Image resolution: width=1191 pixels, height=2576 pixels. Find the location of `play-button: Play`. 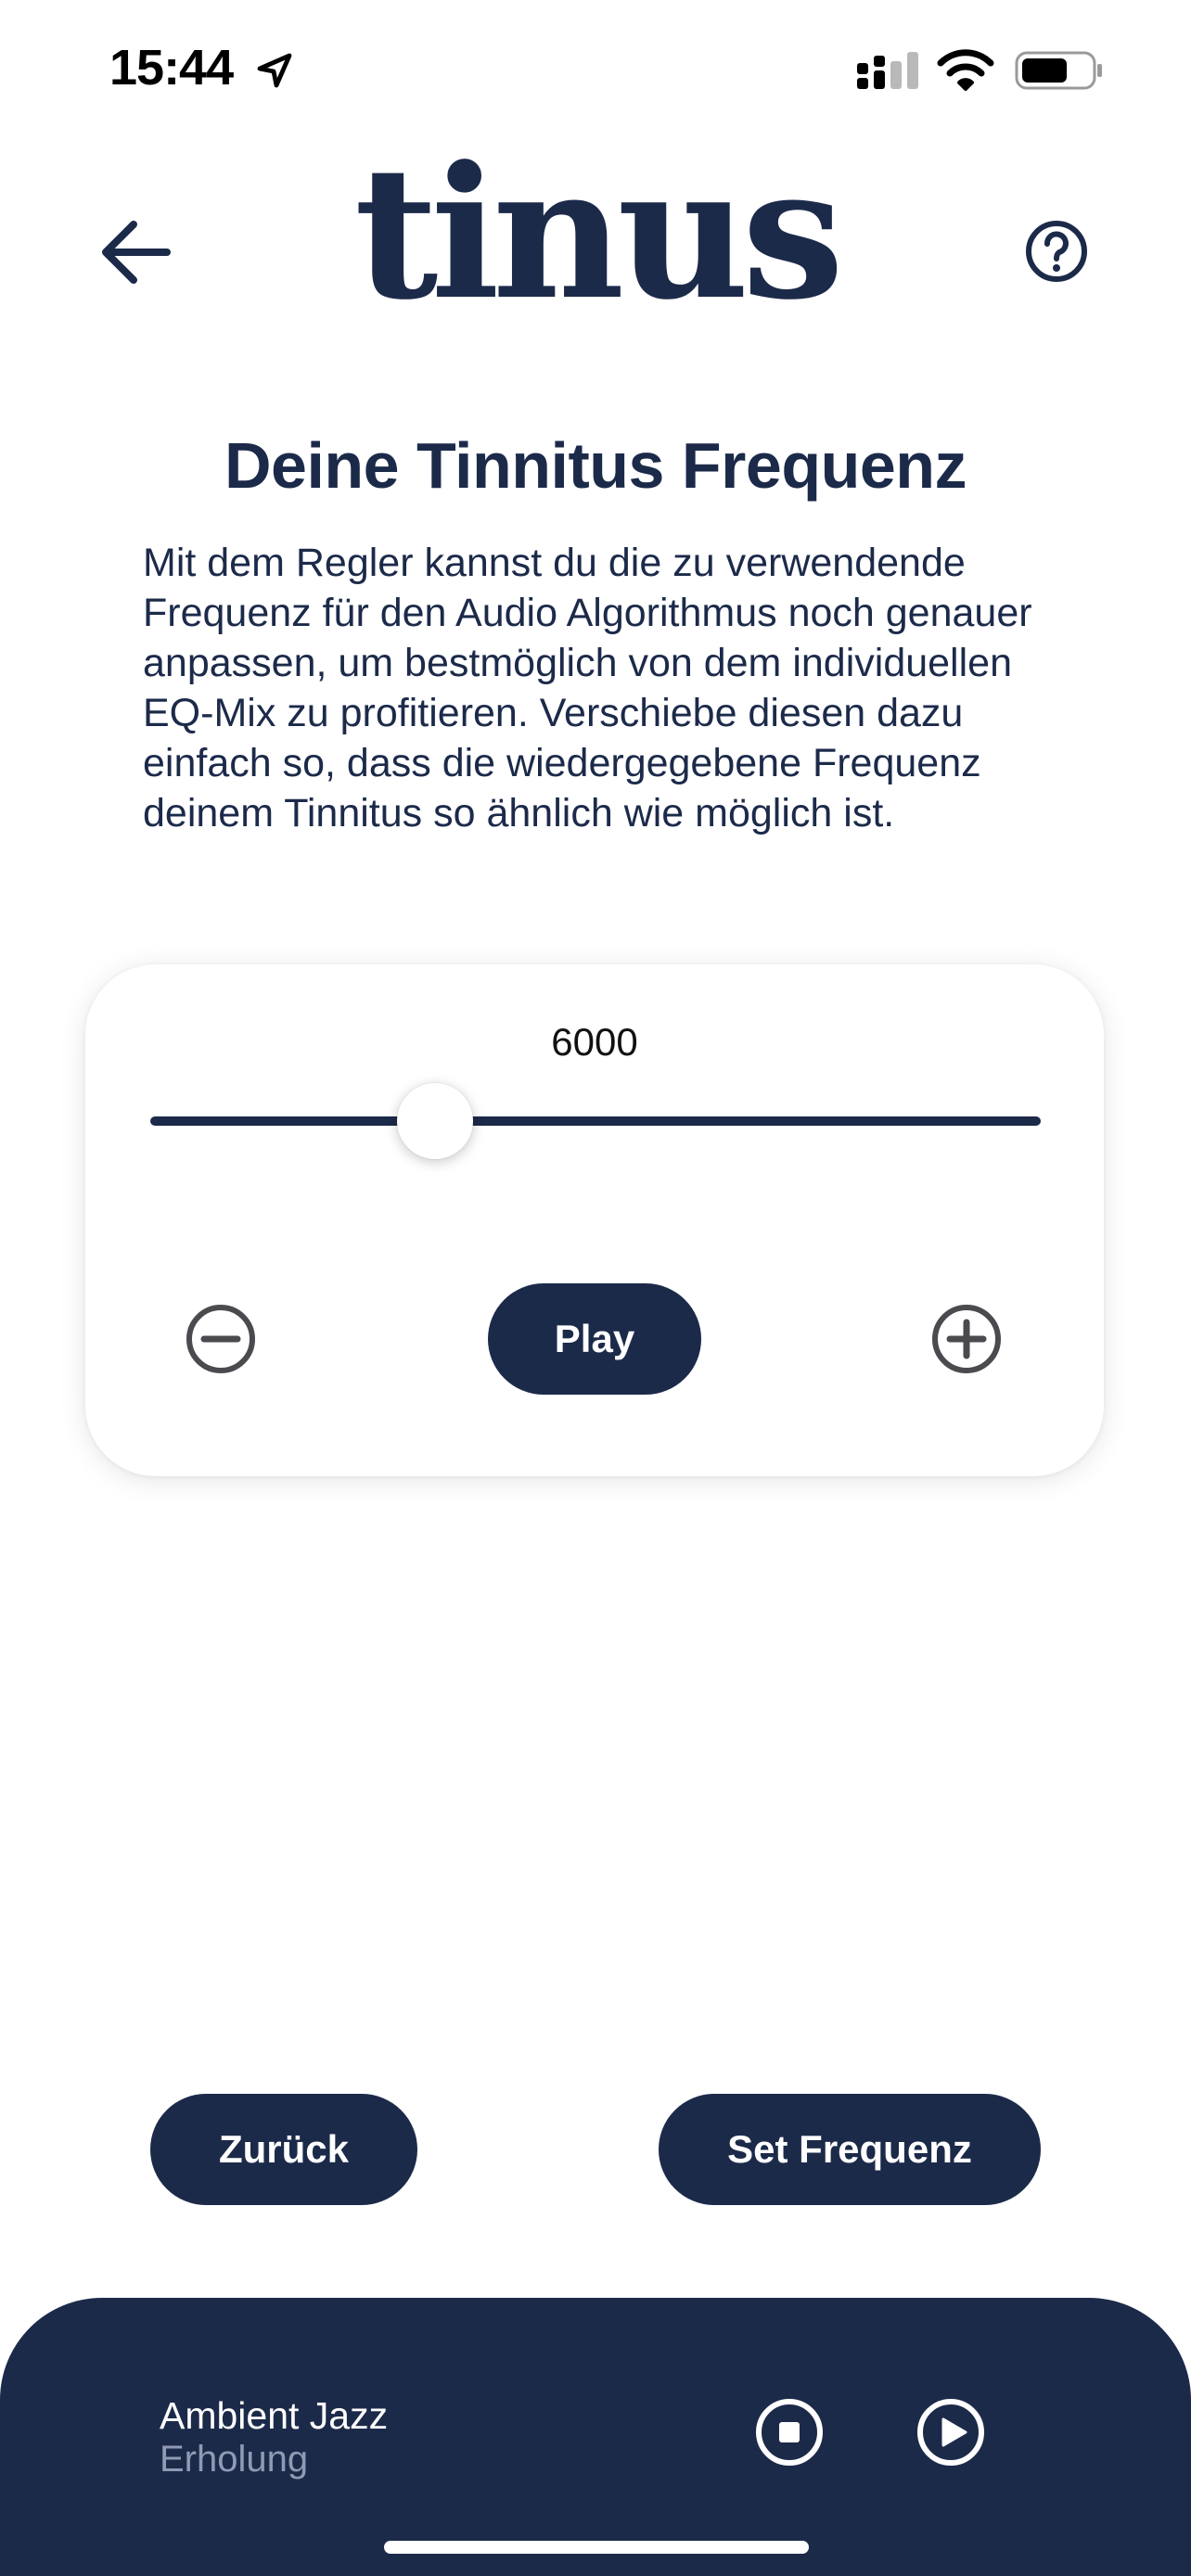

play-button: Play is located at coordinates (594, 1339).